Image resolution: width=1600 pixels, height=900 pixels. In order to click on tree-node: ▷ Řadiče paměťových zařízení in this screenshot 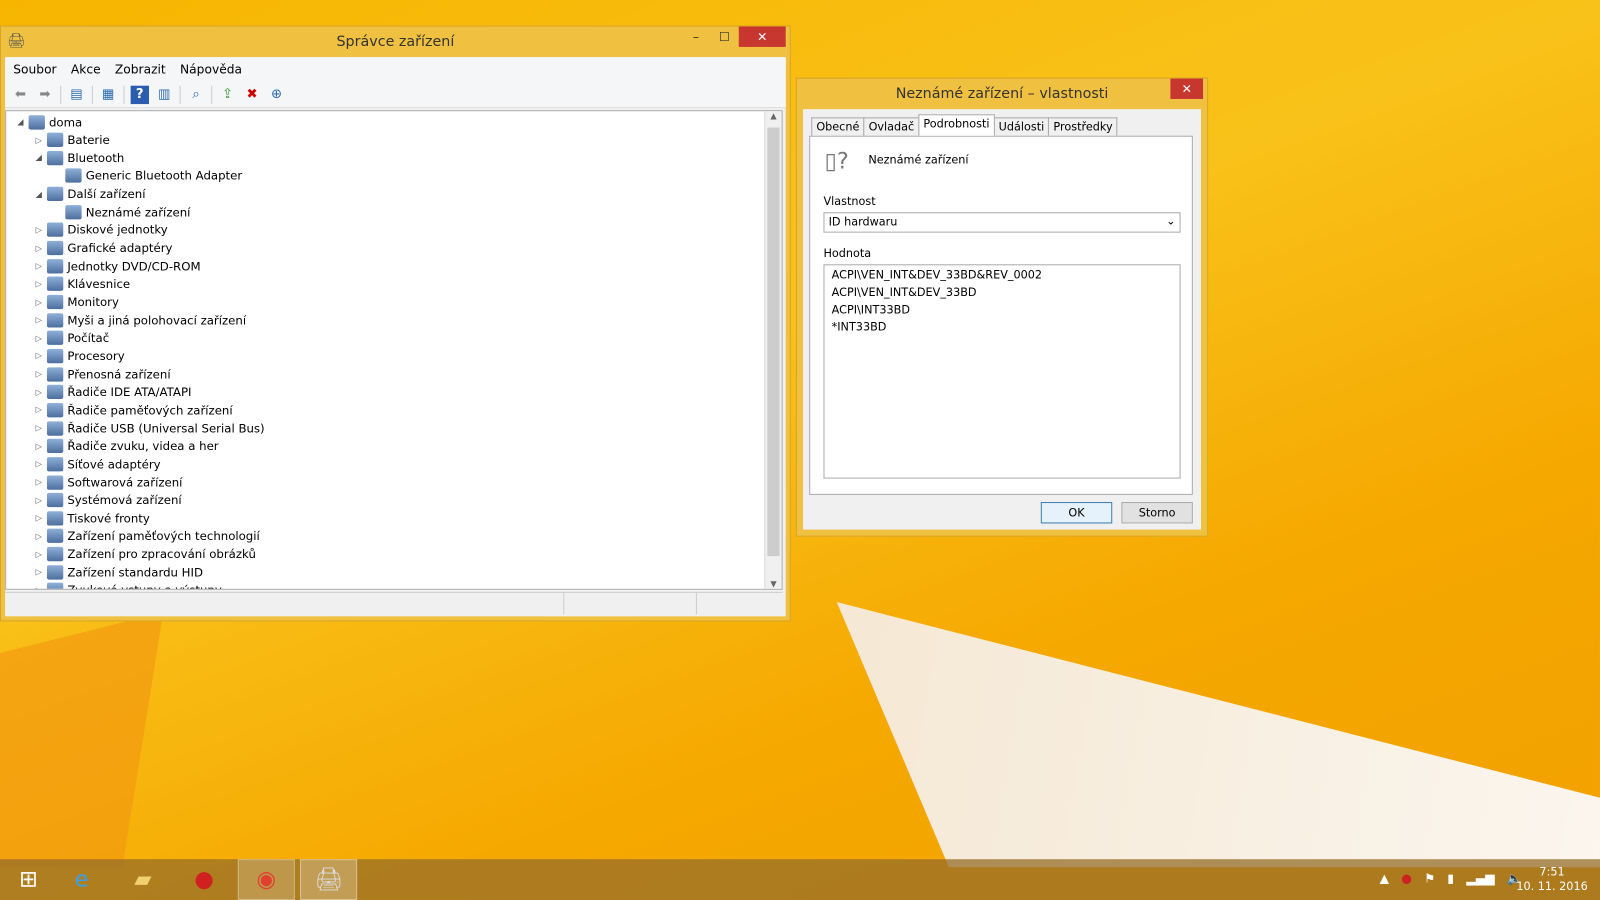, I will do `click(133, 409)`.